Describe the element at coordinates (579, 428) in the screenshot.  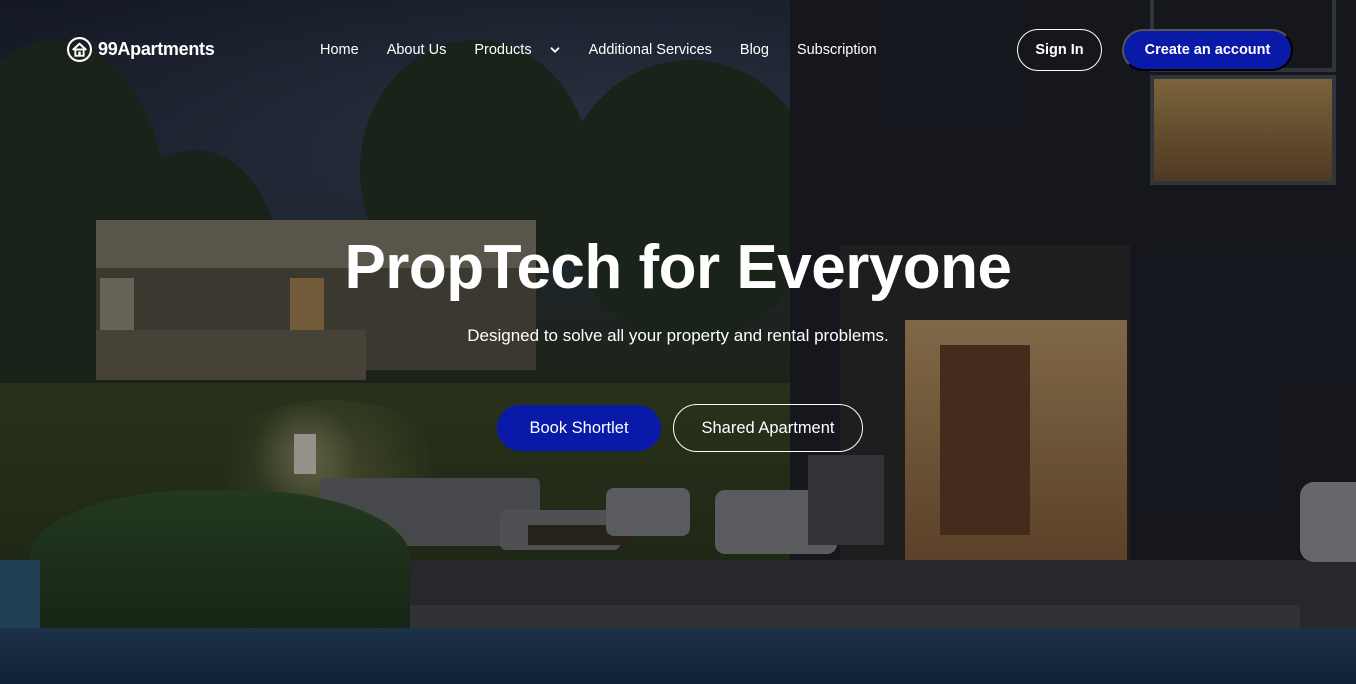
I see `book-shortlet-button: Book Shortlet` at that location.